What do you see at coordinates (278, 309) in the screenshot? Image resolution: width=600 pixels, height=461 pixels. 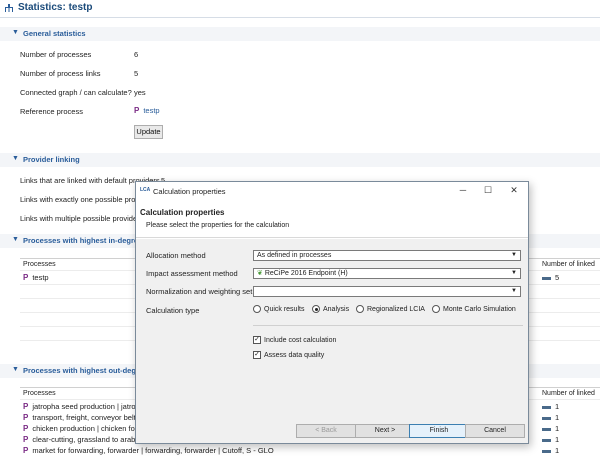 I see `radio-quick-results: Quick results` at bounding box center [278, 309].